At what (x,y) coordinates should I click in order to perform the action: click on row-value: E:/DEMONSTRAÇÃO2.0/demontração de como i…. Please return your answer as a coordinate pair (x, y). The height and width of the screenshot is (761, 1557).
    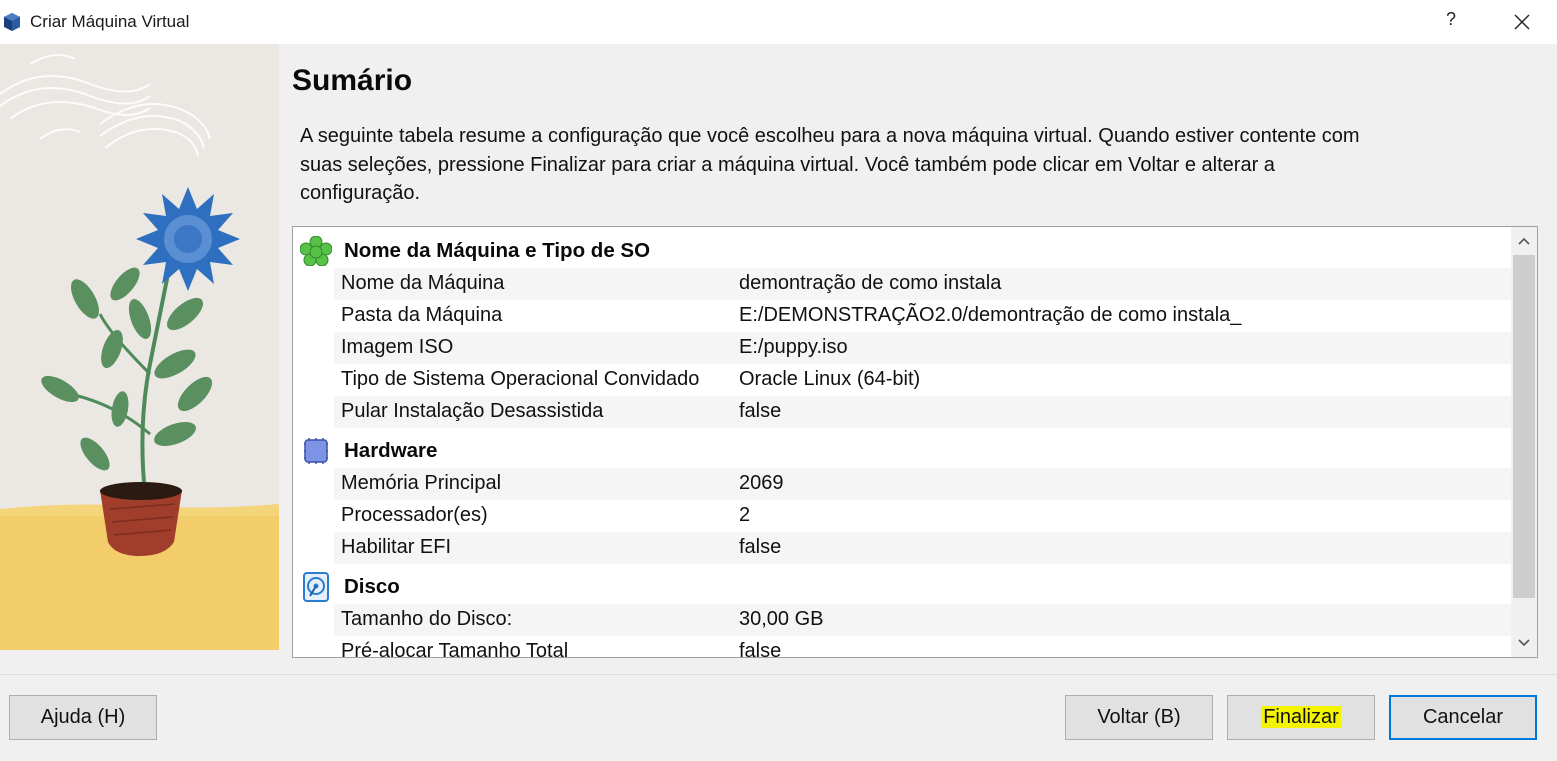
    Looking at the image, I should click on (990, 315).